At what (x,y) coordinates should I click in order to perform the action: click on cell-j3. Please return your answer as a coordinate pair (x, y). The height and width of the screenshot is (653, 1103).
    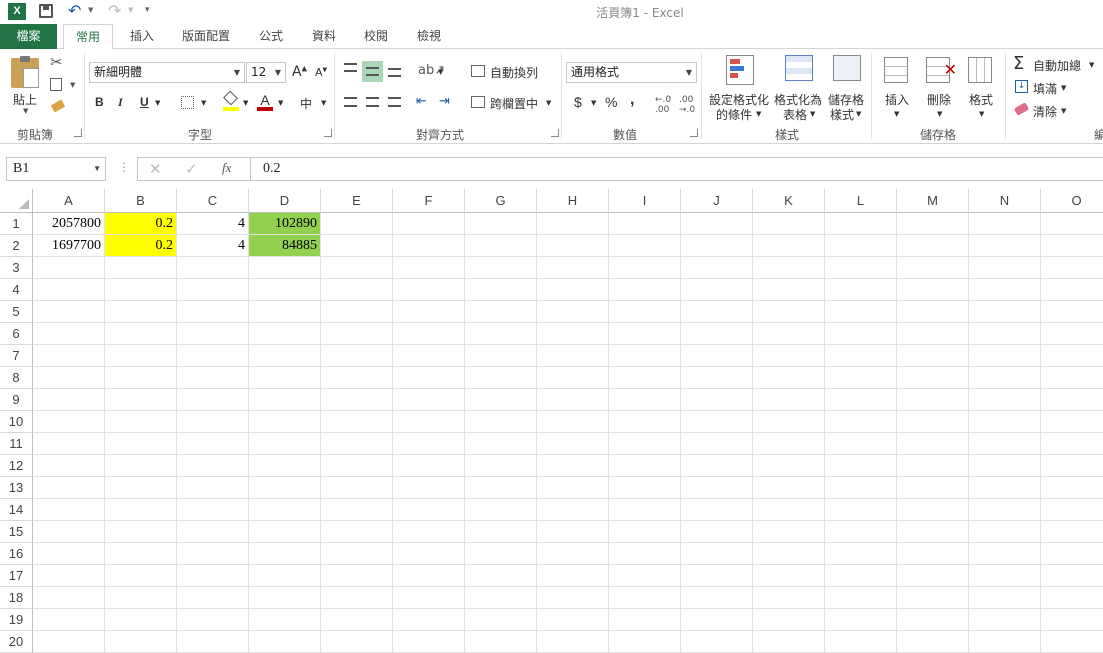
    Looking at the image, I should click on (717, 268).